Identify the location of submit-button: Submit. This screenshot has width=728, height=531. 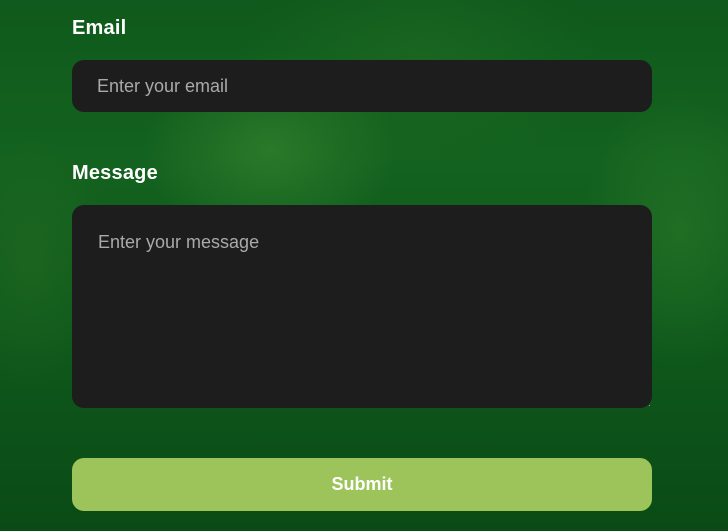
(362, 484).